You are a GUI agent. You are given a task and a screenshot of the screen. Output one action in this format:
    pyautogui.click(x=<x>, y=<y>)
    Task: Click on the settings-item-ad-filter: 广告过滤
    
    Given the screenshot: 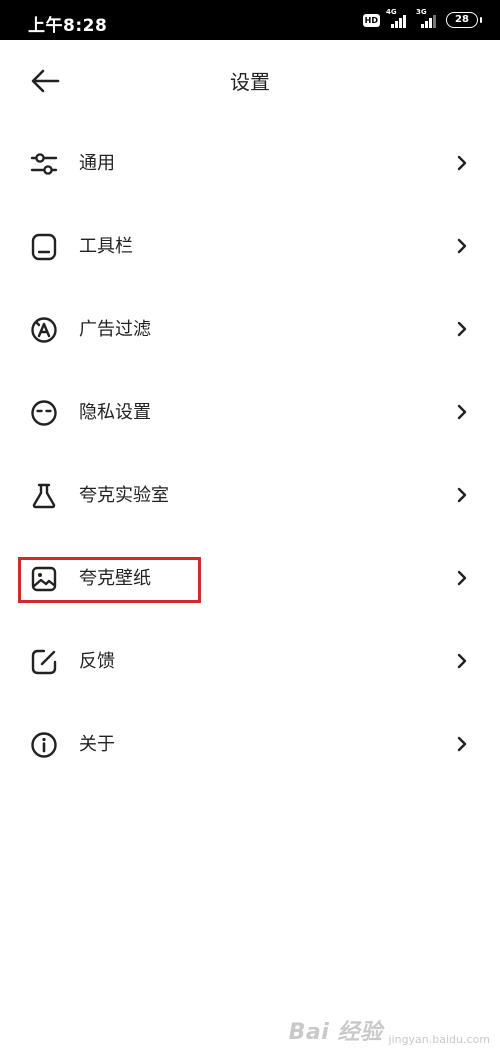 What is the action you would take?
    pyautogui.click(x=250, y=329)
    